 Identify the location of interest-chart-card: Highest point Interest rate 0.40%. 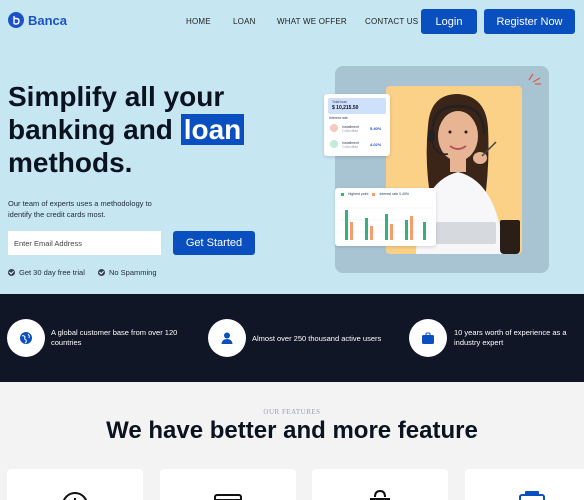
(385, 217).